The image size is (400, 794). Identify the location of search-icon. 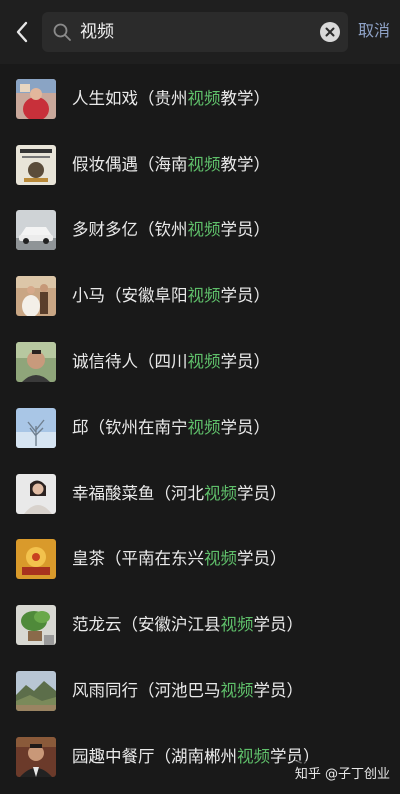
(62, 32).